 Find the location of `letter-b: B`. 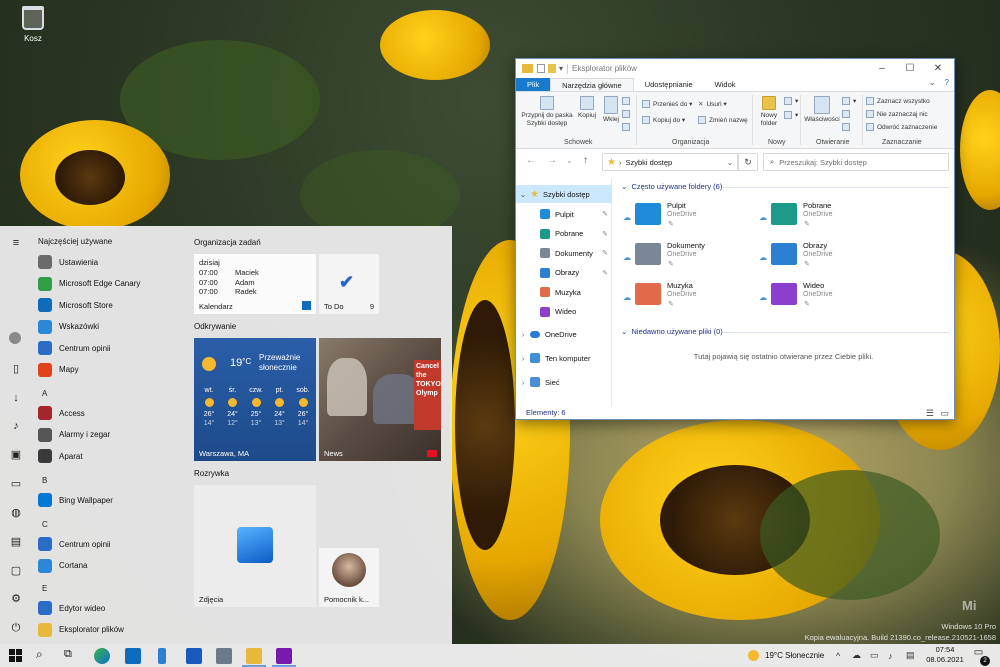

letter-b: B is located at coordinates (44, 480).